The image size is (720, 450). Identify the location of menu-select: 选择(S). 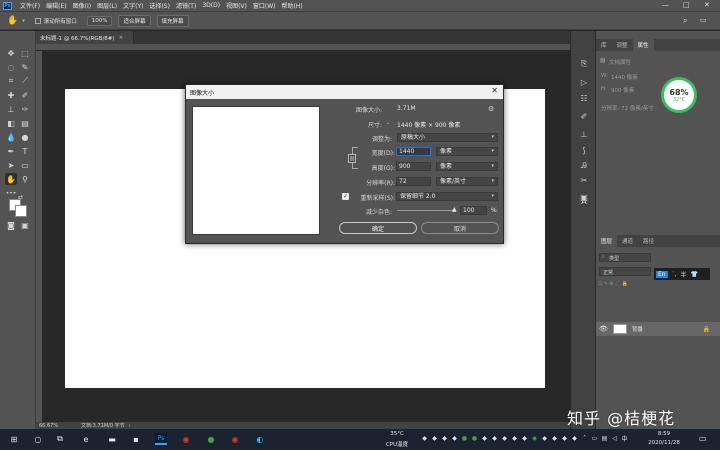
(159, 5).